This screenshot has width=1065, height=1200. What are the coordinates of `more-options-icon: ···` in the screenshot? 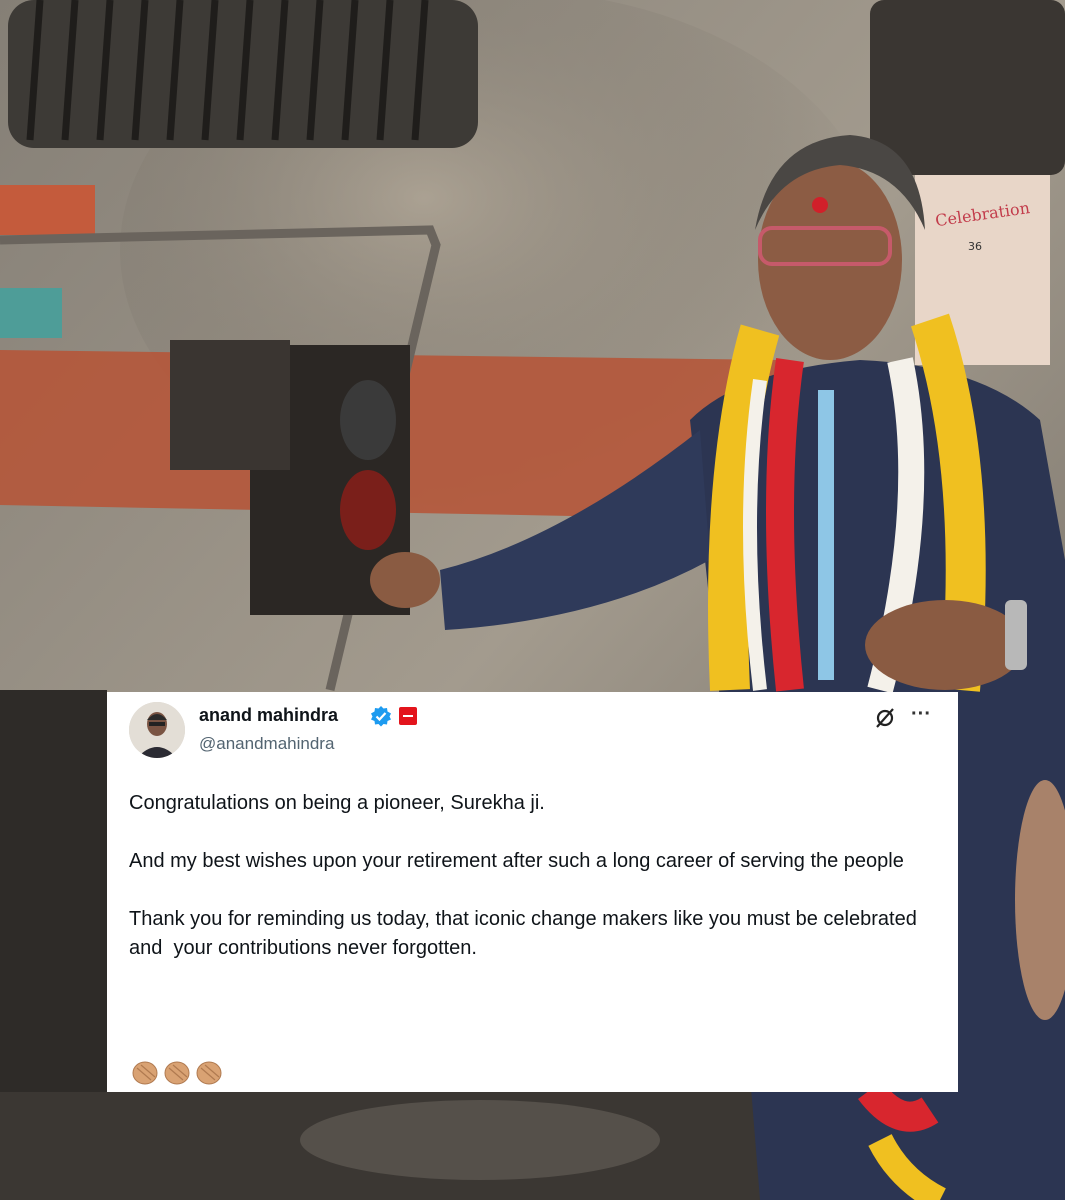 It's located at (921, 714).